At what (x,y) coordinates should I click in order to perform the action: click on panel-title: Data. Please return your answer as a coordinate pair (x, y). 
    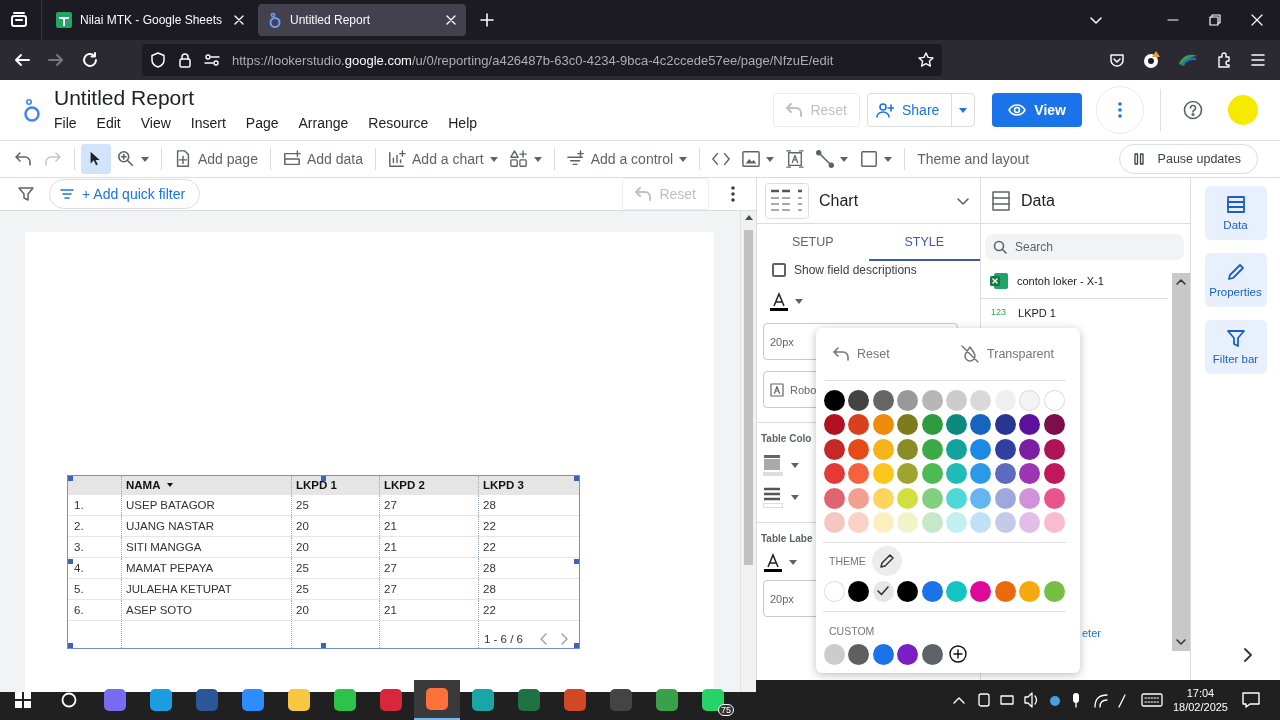
    Looking at the image, I should click on (1038, 200).